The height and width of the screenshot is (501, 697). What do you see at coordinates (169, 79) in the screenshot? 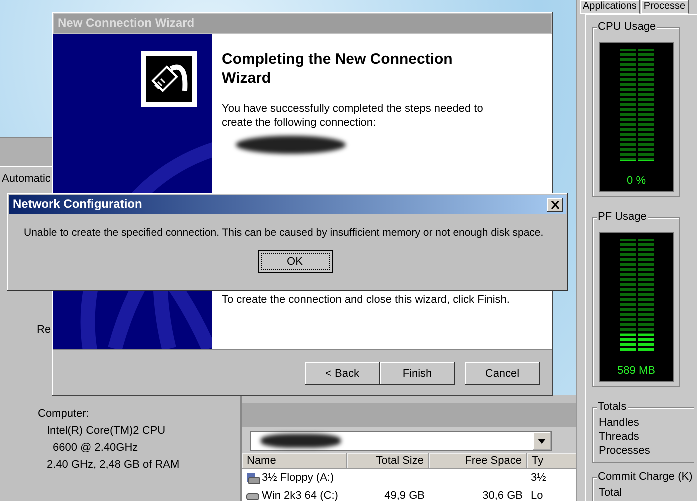
I see `network-cable-icon` at bounding box center [169, 79].